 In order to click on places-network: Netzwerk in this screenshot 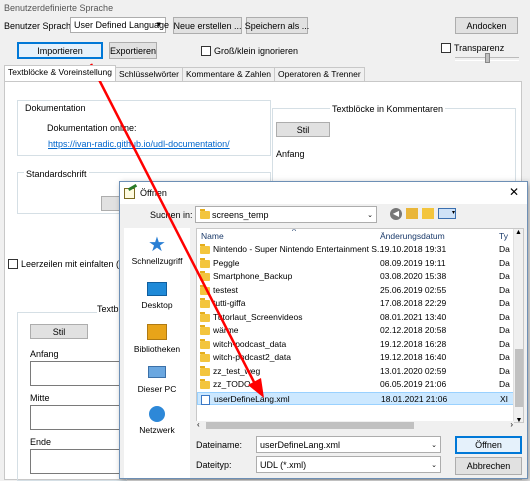, I will do `click(157, 419)`.